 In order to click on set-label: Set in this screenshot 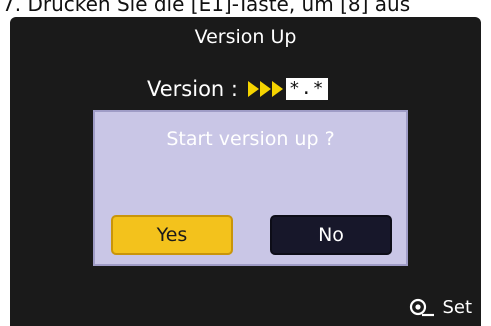, I will do `click(457, 307)`.